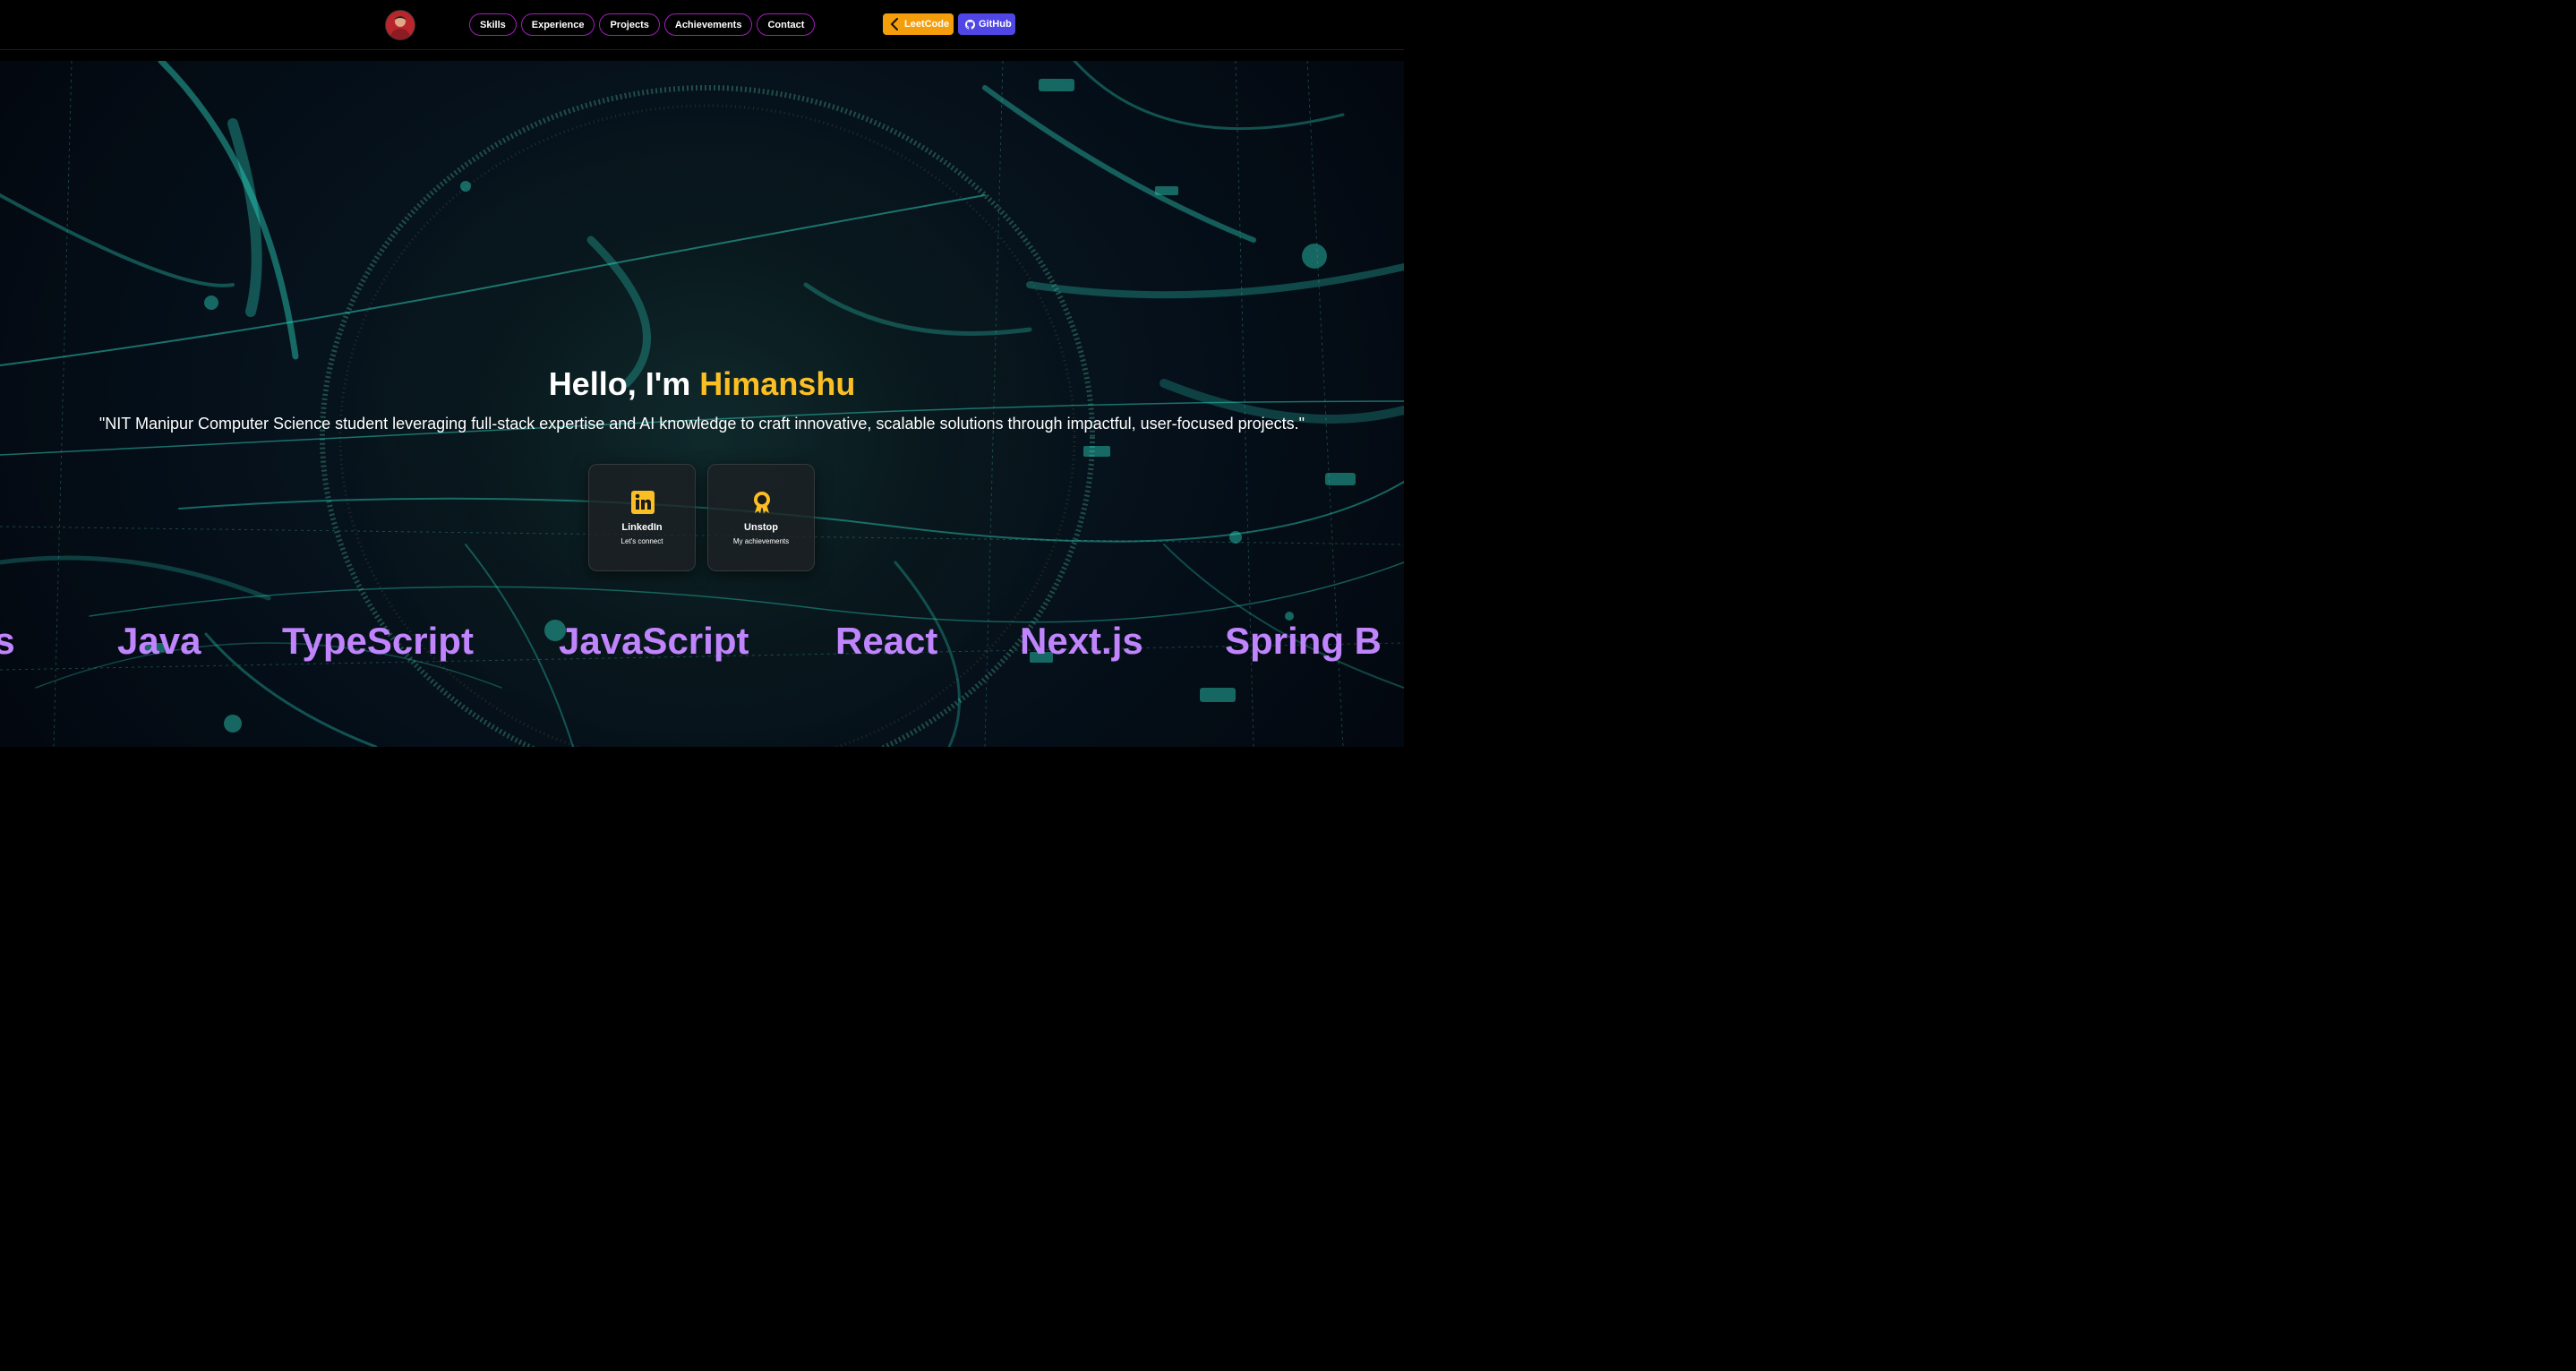 The image size is (2576, 1371). What do you see at coordinates (761, 518) in the screenshot?
I see `unstop-card: Unstop My achievements` at bounding box center [761, 518].